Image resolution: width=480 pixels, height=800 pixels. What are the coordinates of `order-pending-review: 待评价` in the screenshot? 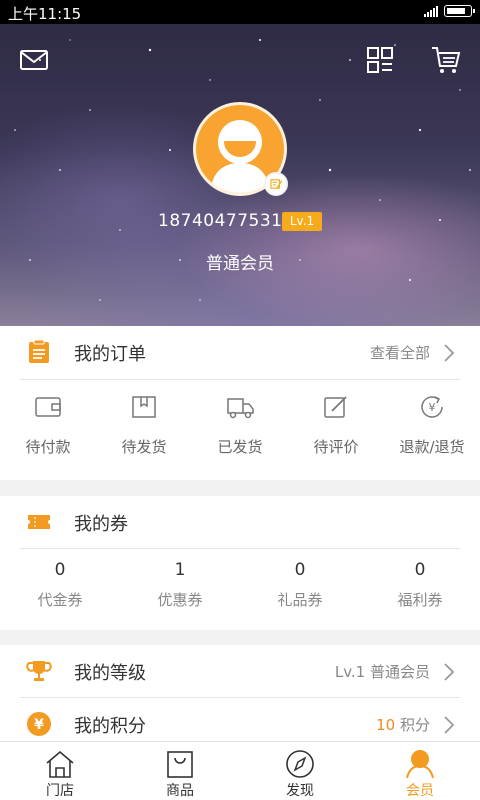 It's located at (336, 429).